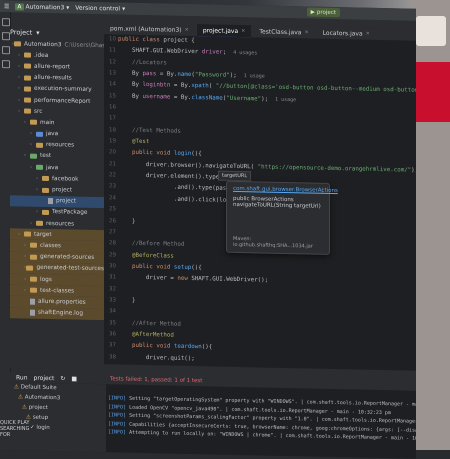  Describe the element at coordinates (111, 346) in the screenshot. I see `line-number: 37` at that location.